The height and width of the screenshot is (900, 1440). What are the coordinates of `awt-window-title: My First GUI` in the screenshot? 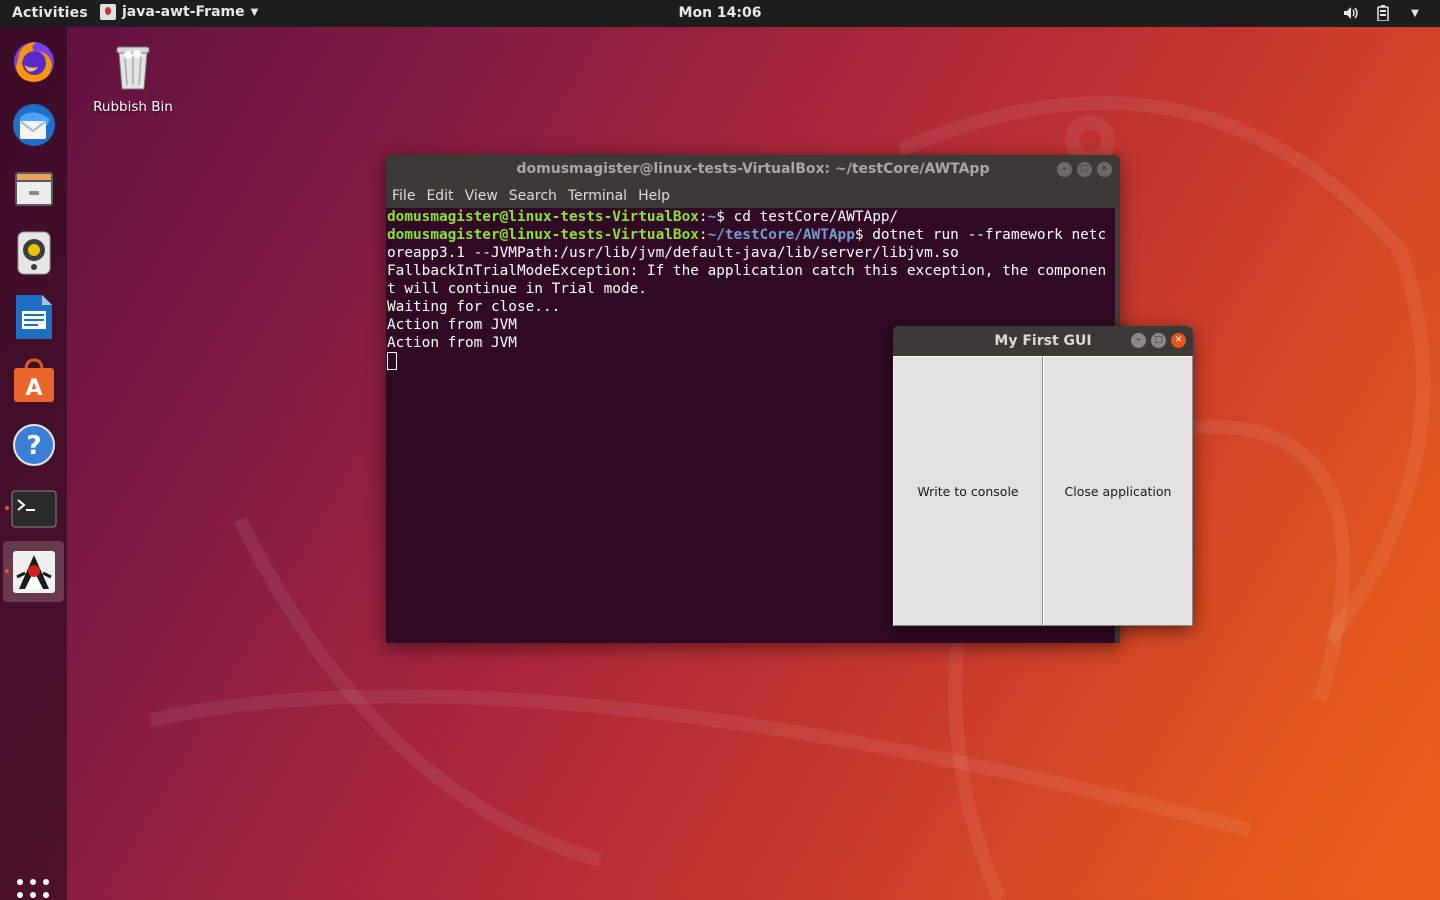 It's located at (1043, 341).